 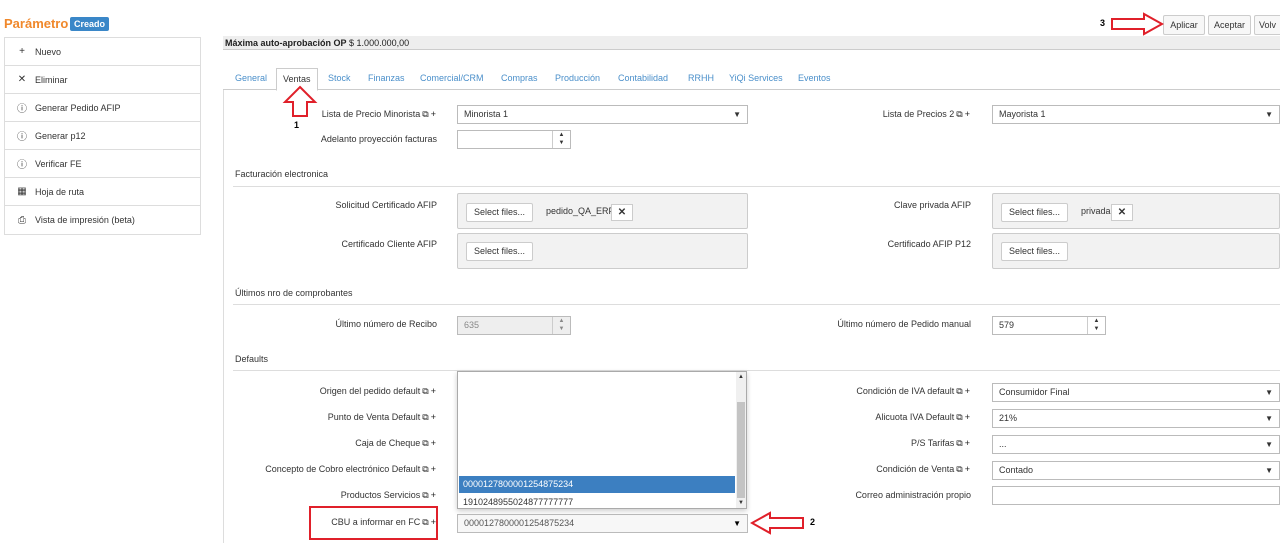 What do you see at coordinates (102, 136) in the screenshot?
I see `sidebar-item-generar-p12: ⓘ Generar p12` at bounding box center [102, 136].